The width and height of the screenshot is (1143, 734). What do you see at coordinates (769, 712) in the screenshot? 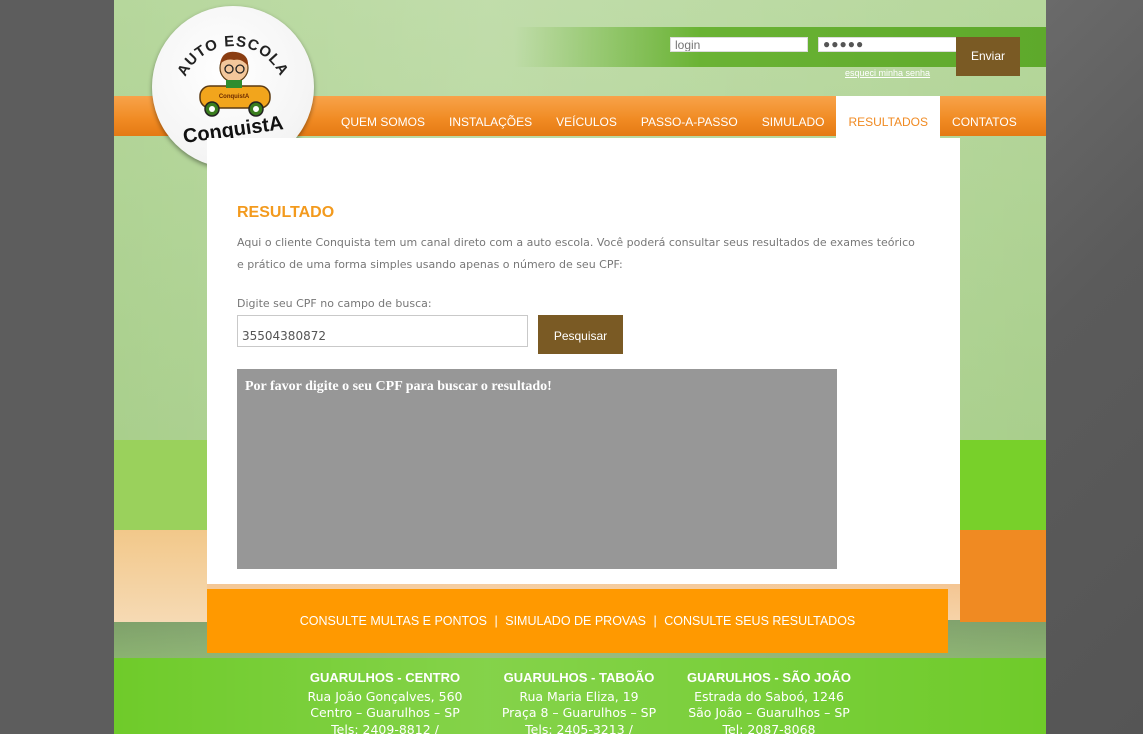
I see `address-line: São João – Guarulhos – SP` at bounding box center [769, 712].